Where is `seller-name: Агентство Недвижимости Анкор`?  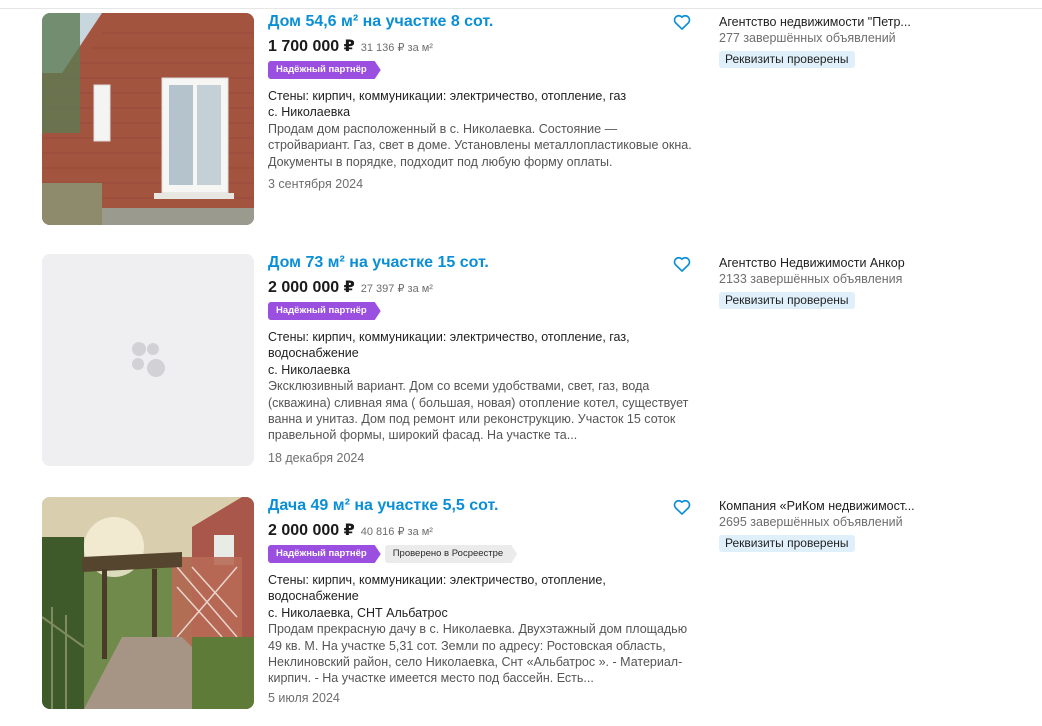
seller-name: Агентство Недвижимости Анкор is located at coordinates (821, 263).